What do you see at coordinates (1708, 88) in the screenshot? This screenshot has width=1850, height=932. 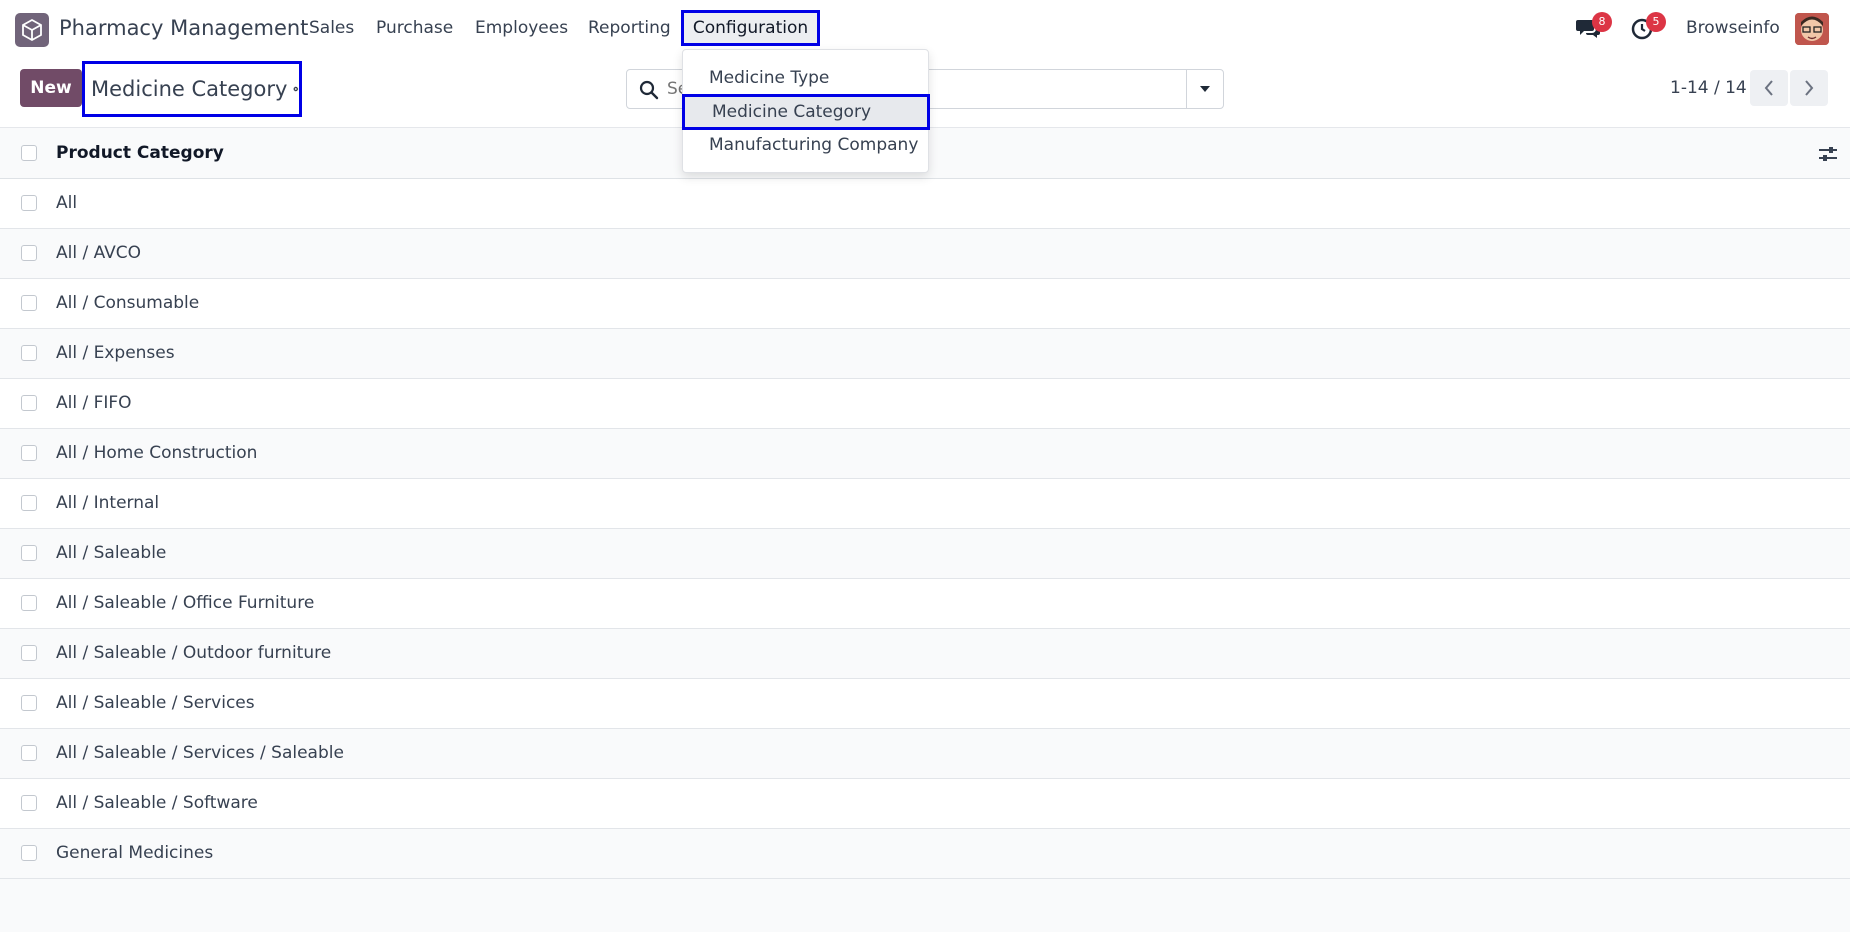 I see `pager-value: 1-14 / 14` at bounding box center [1708, 88].